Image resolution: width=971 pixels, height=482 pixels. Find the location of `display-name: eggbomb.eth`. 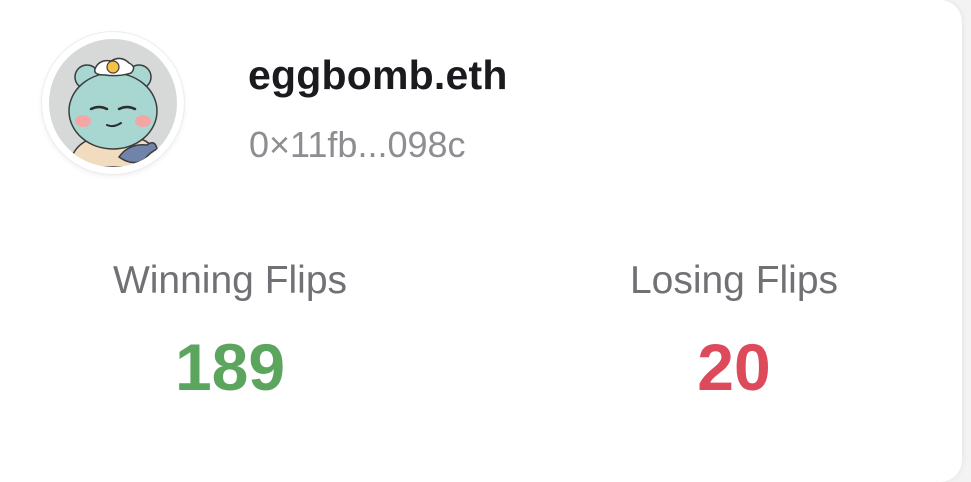

display-name: eggbomb.eth is located at coordinates (378, 75).